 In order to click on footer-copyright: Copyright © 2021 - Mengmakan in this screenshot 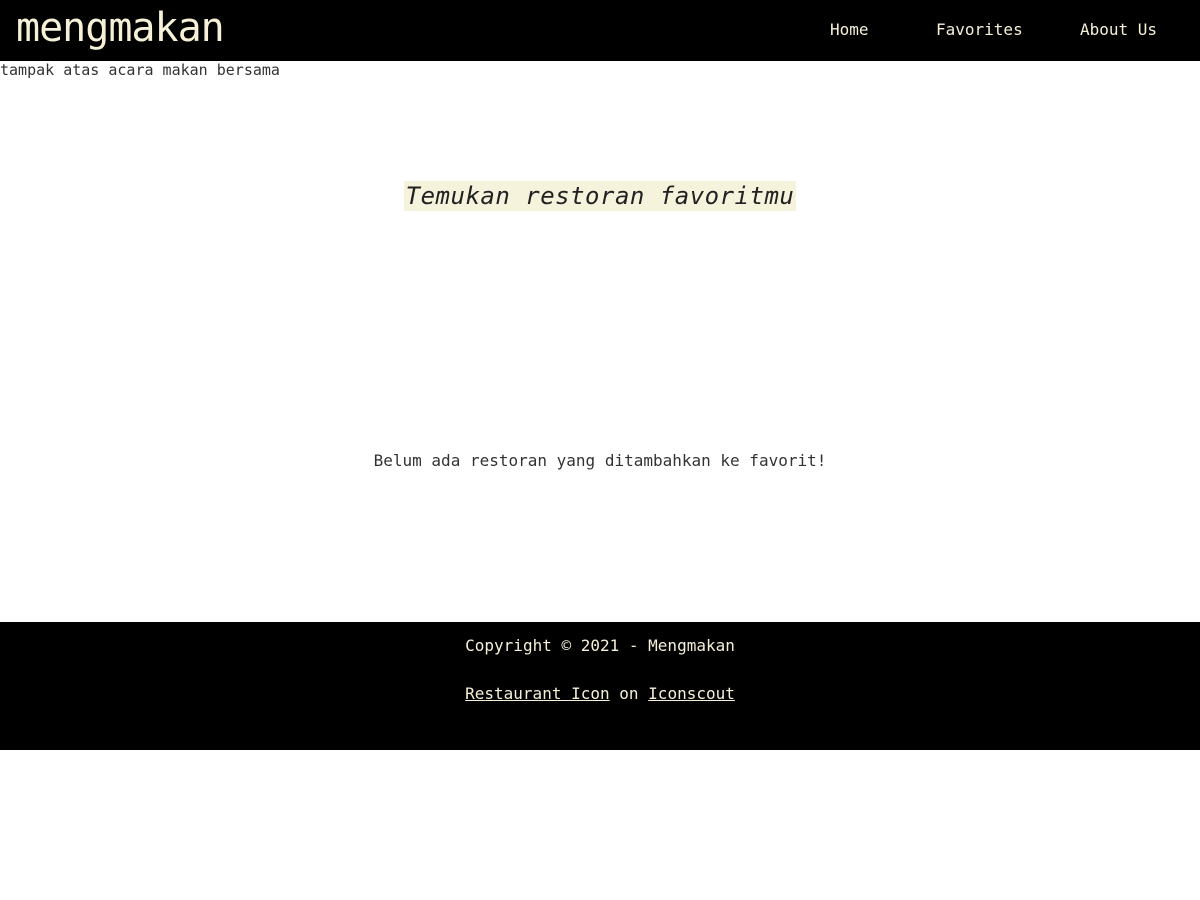, I will do `click(600, 645)`.